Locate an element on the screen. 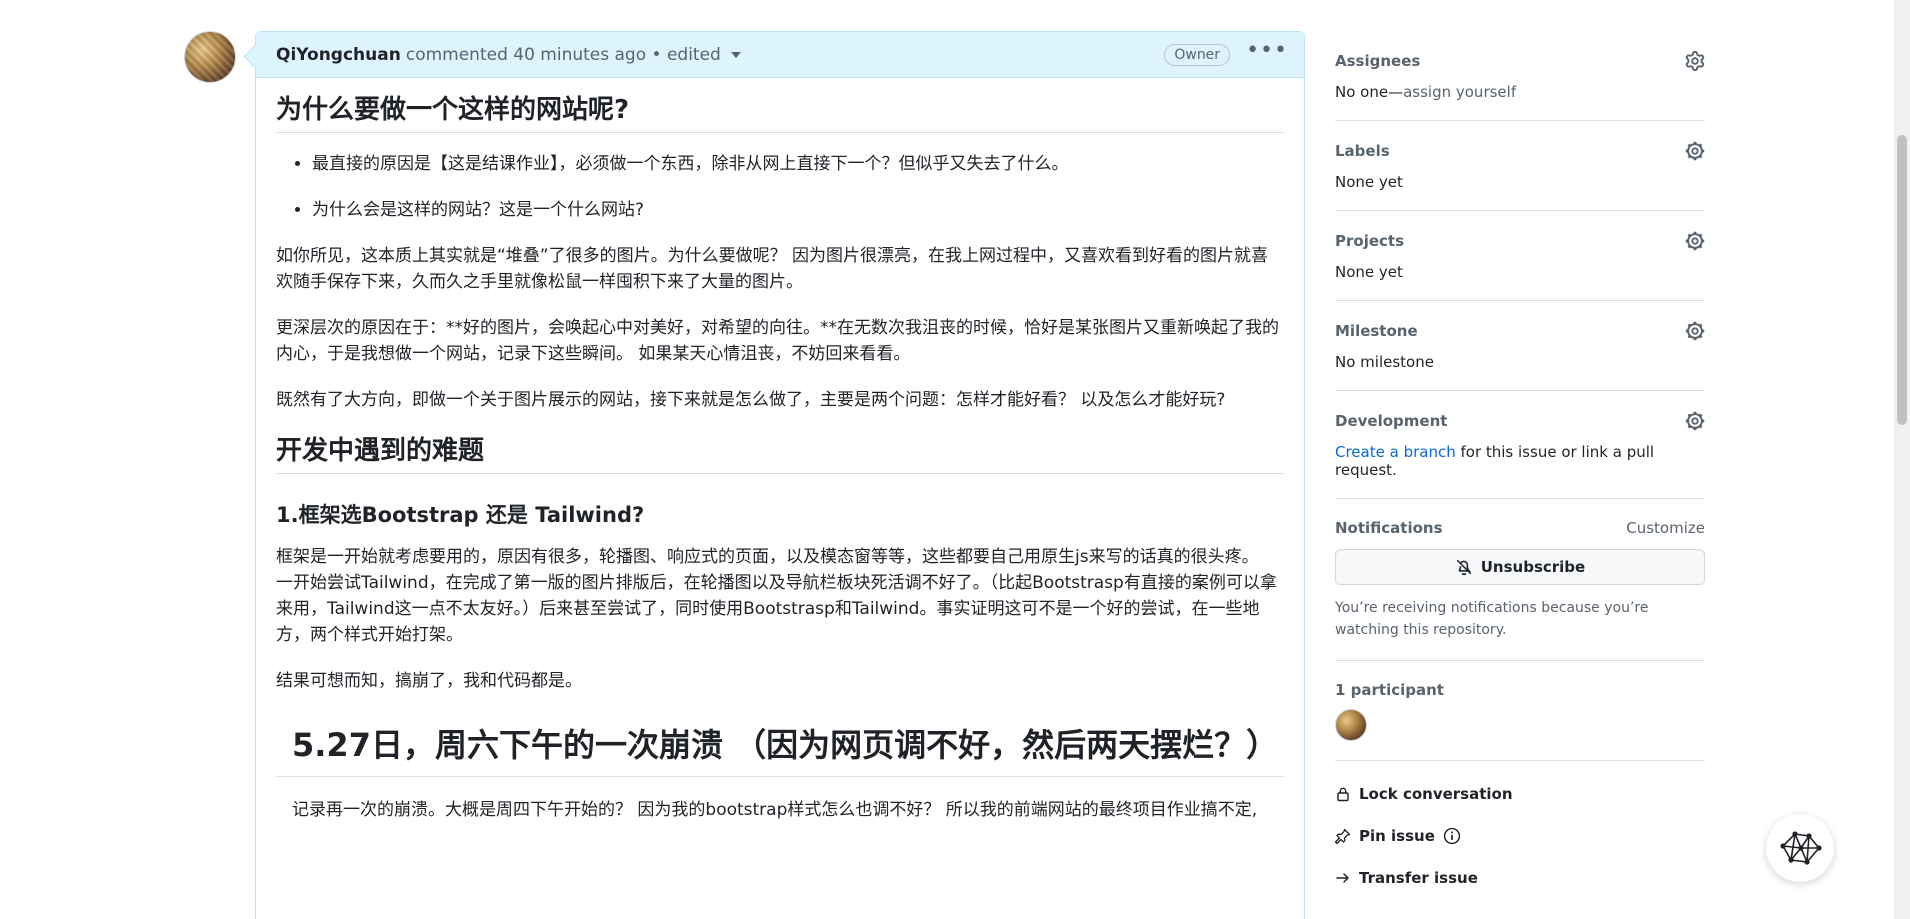 The width and height of the screenshot is (1910, 919). transfer-issue-button: Transfer issue is located at coordinates (1520, 878).